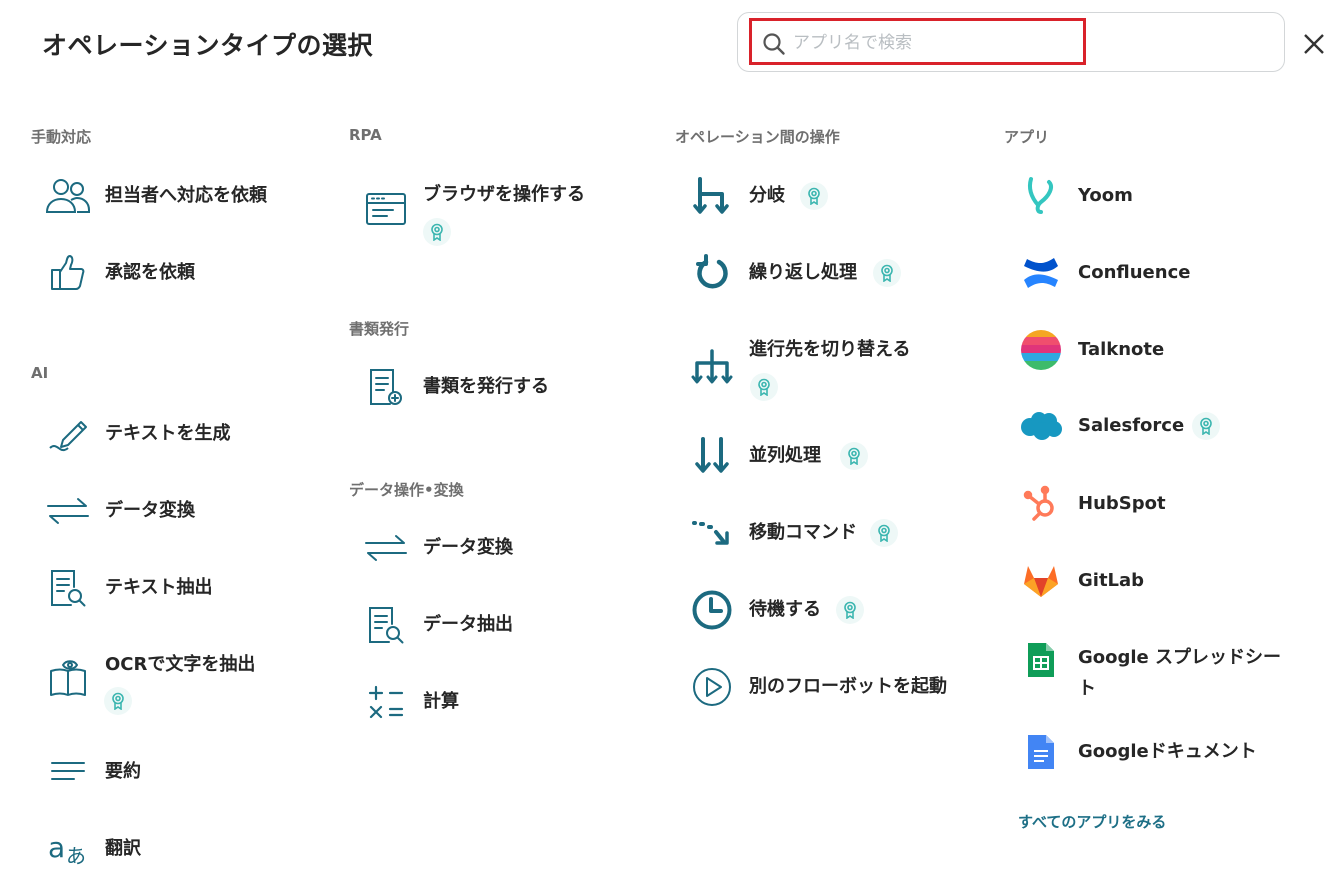 This screenshot has width=1338, height=878. Describe the element at coordinates (1092, 821) in the screenshot. I see `see-all-apps-link: すべてのアプリをみる` at that location.